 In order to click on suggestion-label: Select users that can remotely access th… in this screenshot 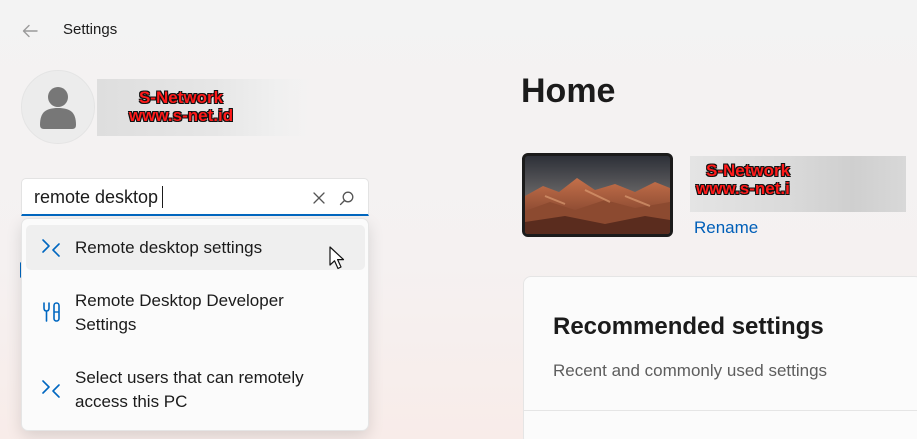, I will do `click(189, 389)`.